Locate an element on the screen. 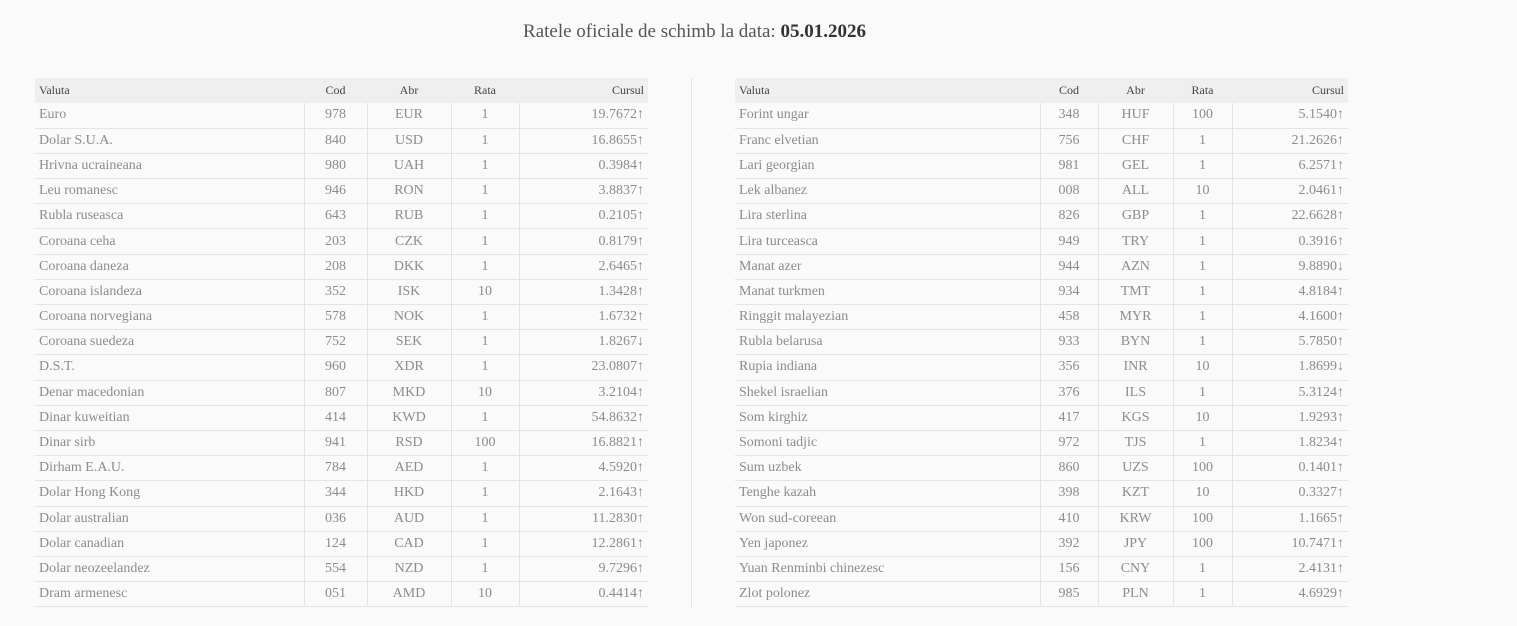 This screenshot has width=1517, height=626. cell-abr: TJS is located at coordinates (1136, 443).